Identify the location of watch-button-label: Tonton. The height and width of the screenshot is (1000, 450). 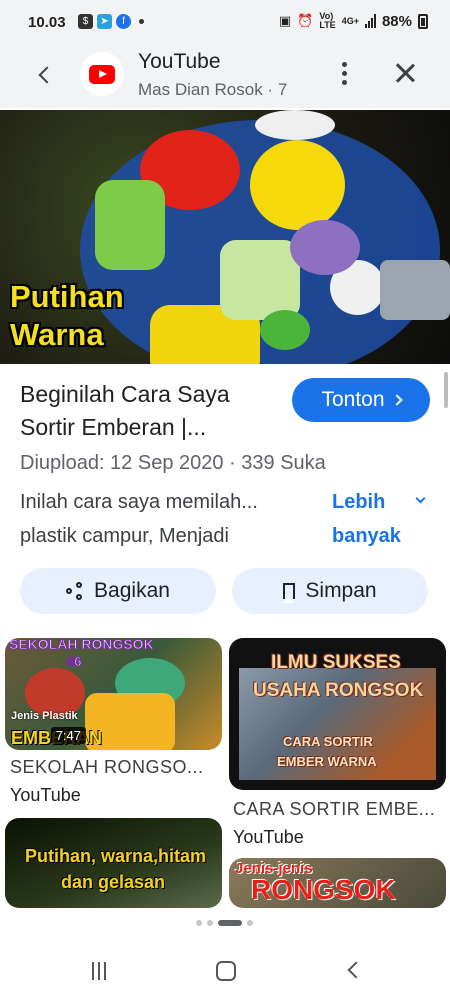
(353, 399).